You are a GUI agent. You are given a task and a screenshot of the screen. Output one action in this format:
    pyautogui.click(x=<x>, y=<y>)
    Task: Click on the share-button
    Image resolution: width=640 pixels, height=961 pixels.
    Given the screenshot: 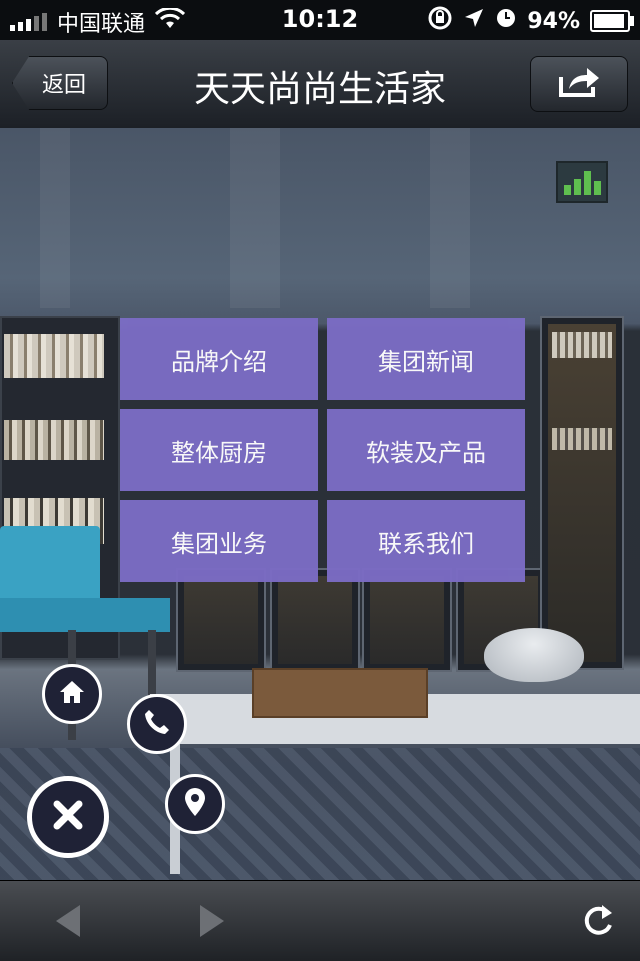 What is the action you would take?
    pyautogui.click(x=579, y=84)
    